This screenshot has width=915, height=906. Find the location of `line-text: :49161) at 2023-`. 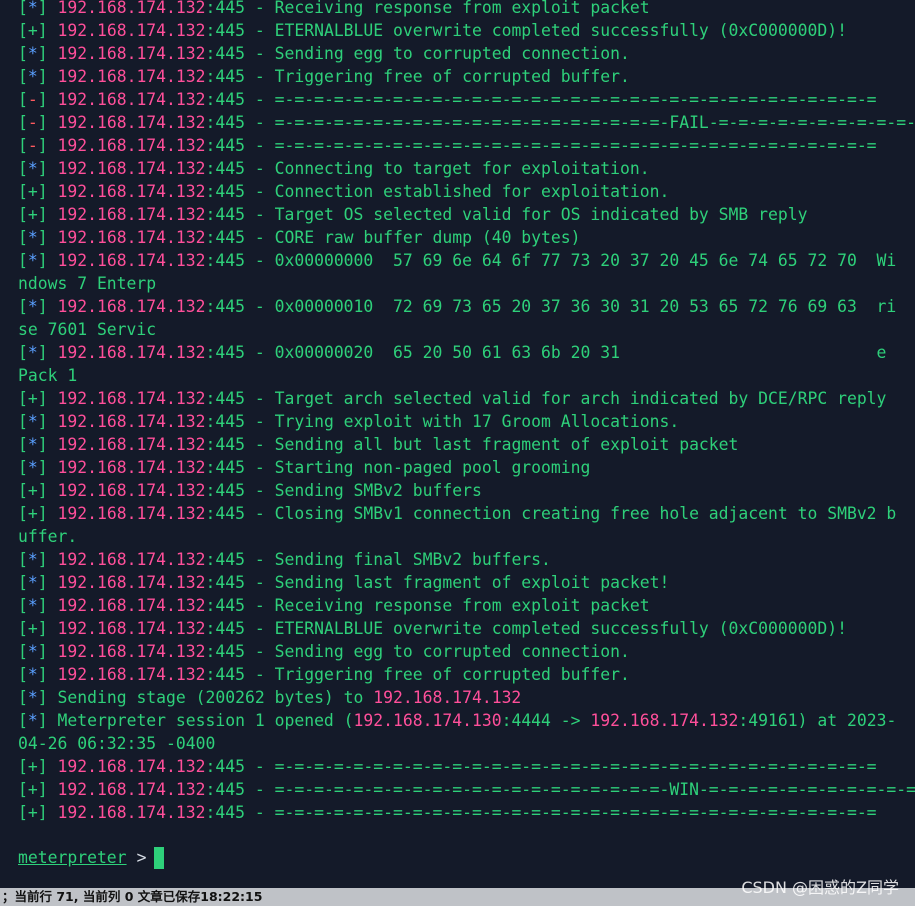

line-text: :49161) at 2023- is located at coordinates (817, 720).